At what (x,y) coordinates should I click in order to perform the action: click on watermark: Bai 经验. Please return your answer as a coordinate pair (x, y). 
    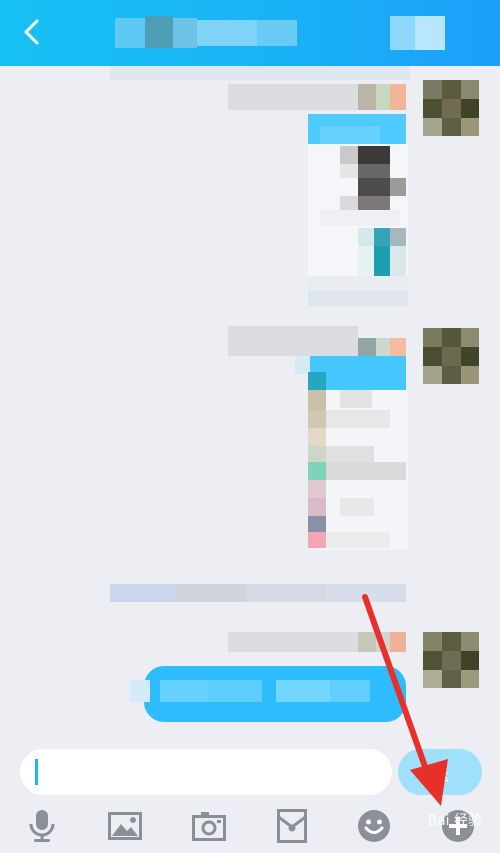
    Looking at the image, I should click on (454, 821).